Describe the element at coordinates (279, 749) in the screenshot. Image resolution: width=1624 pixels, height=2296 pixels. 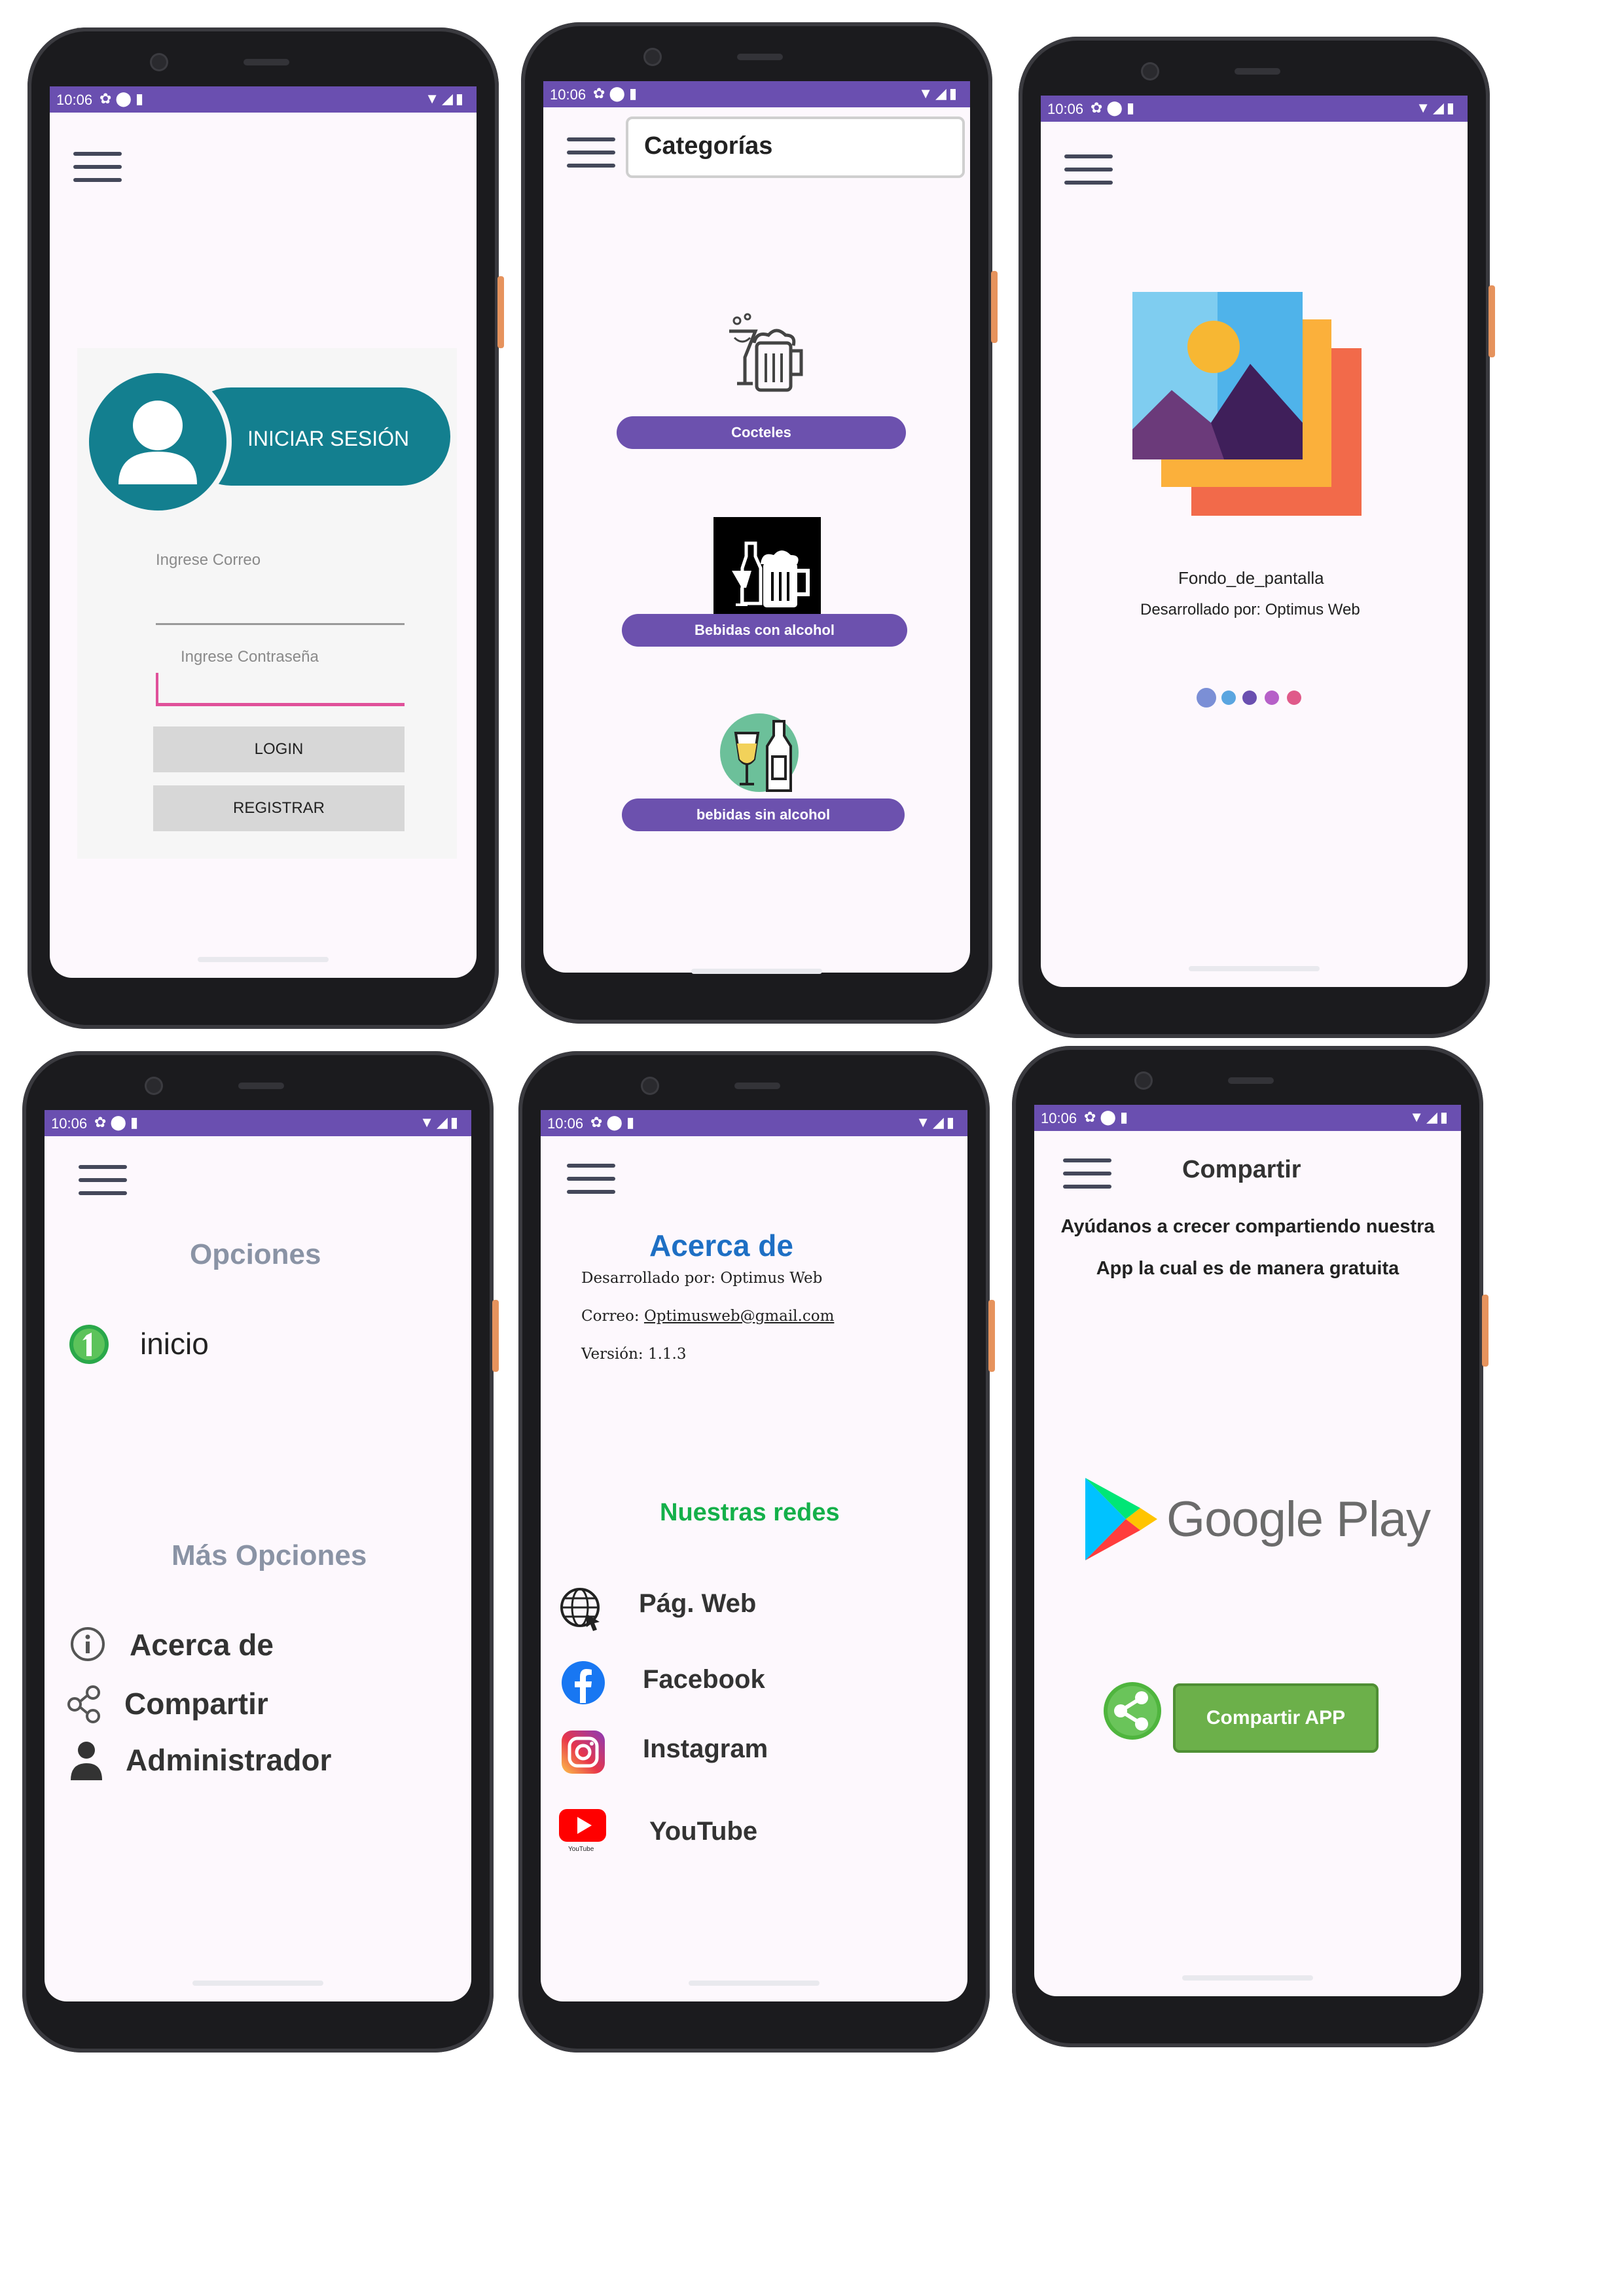
I see `login-button: LOGIN` at that location.